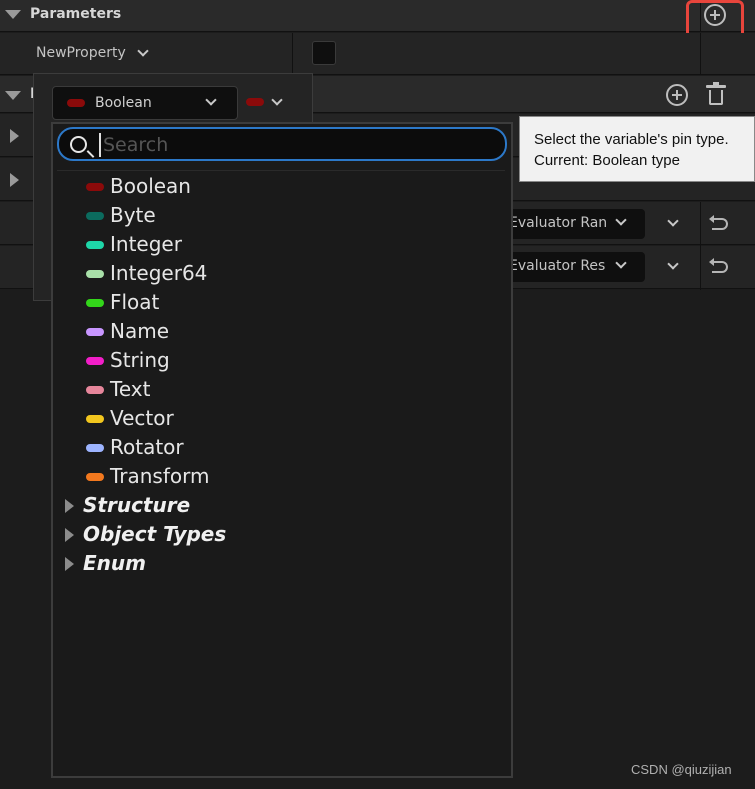 This screenshot has width=755, height=789. Describe the element at coordinates (557, 266) in the screenshot. I see `evaluator-value: Evaluator Res` at that location.